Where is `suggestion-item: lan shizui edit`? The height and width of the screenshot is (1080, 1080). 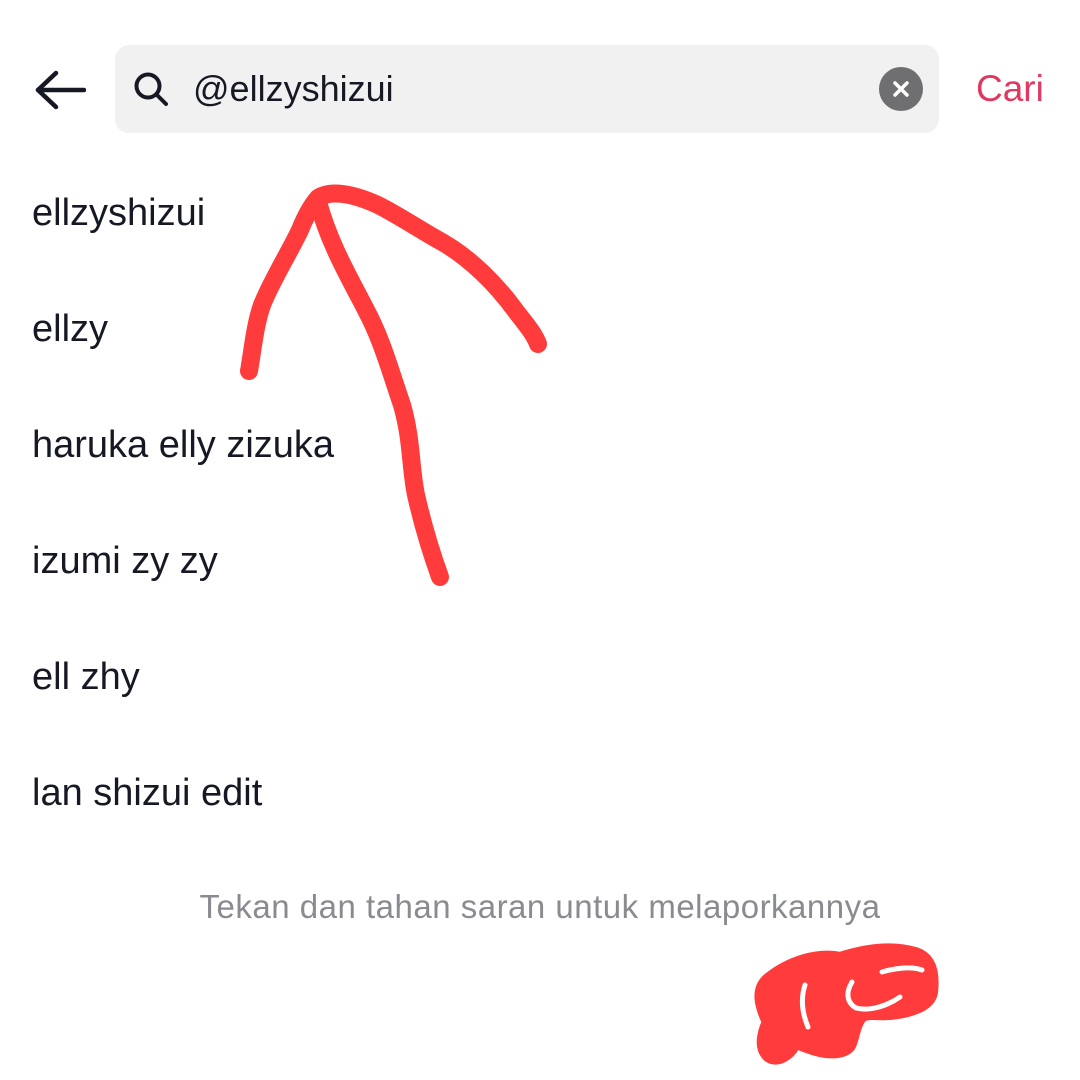 suggestion-item: lan shizui edit is located at coordinates (540, 793).